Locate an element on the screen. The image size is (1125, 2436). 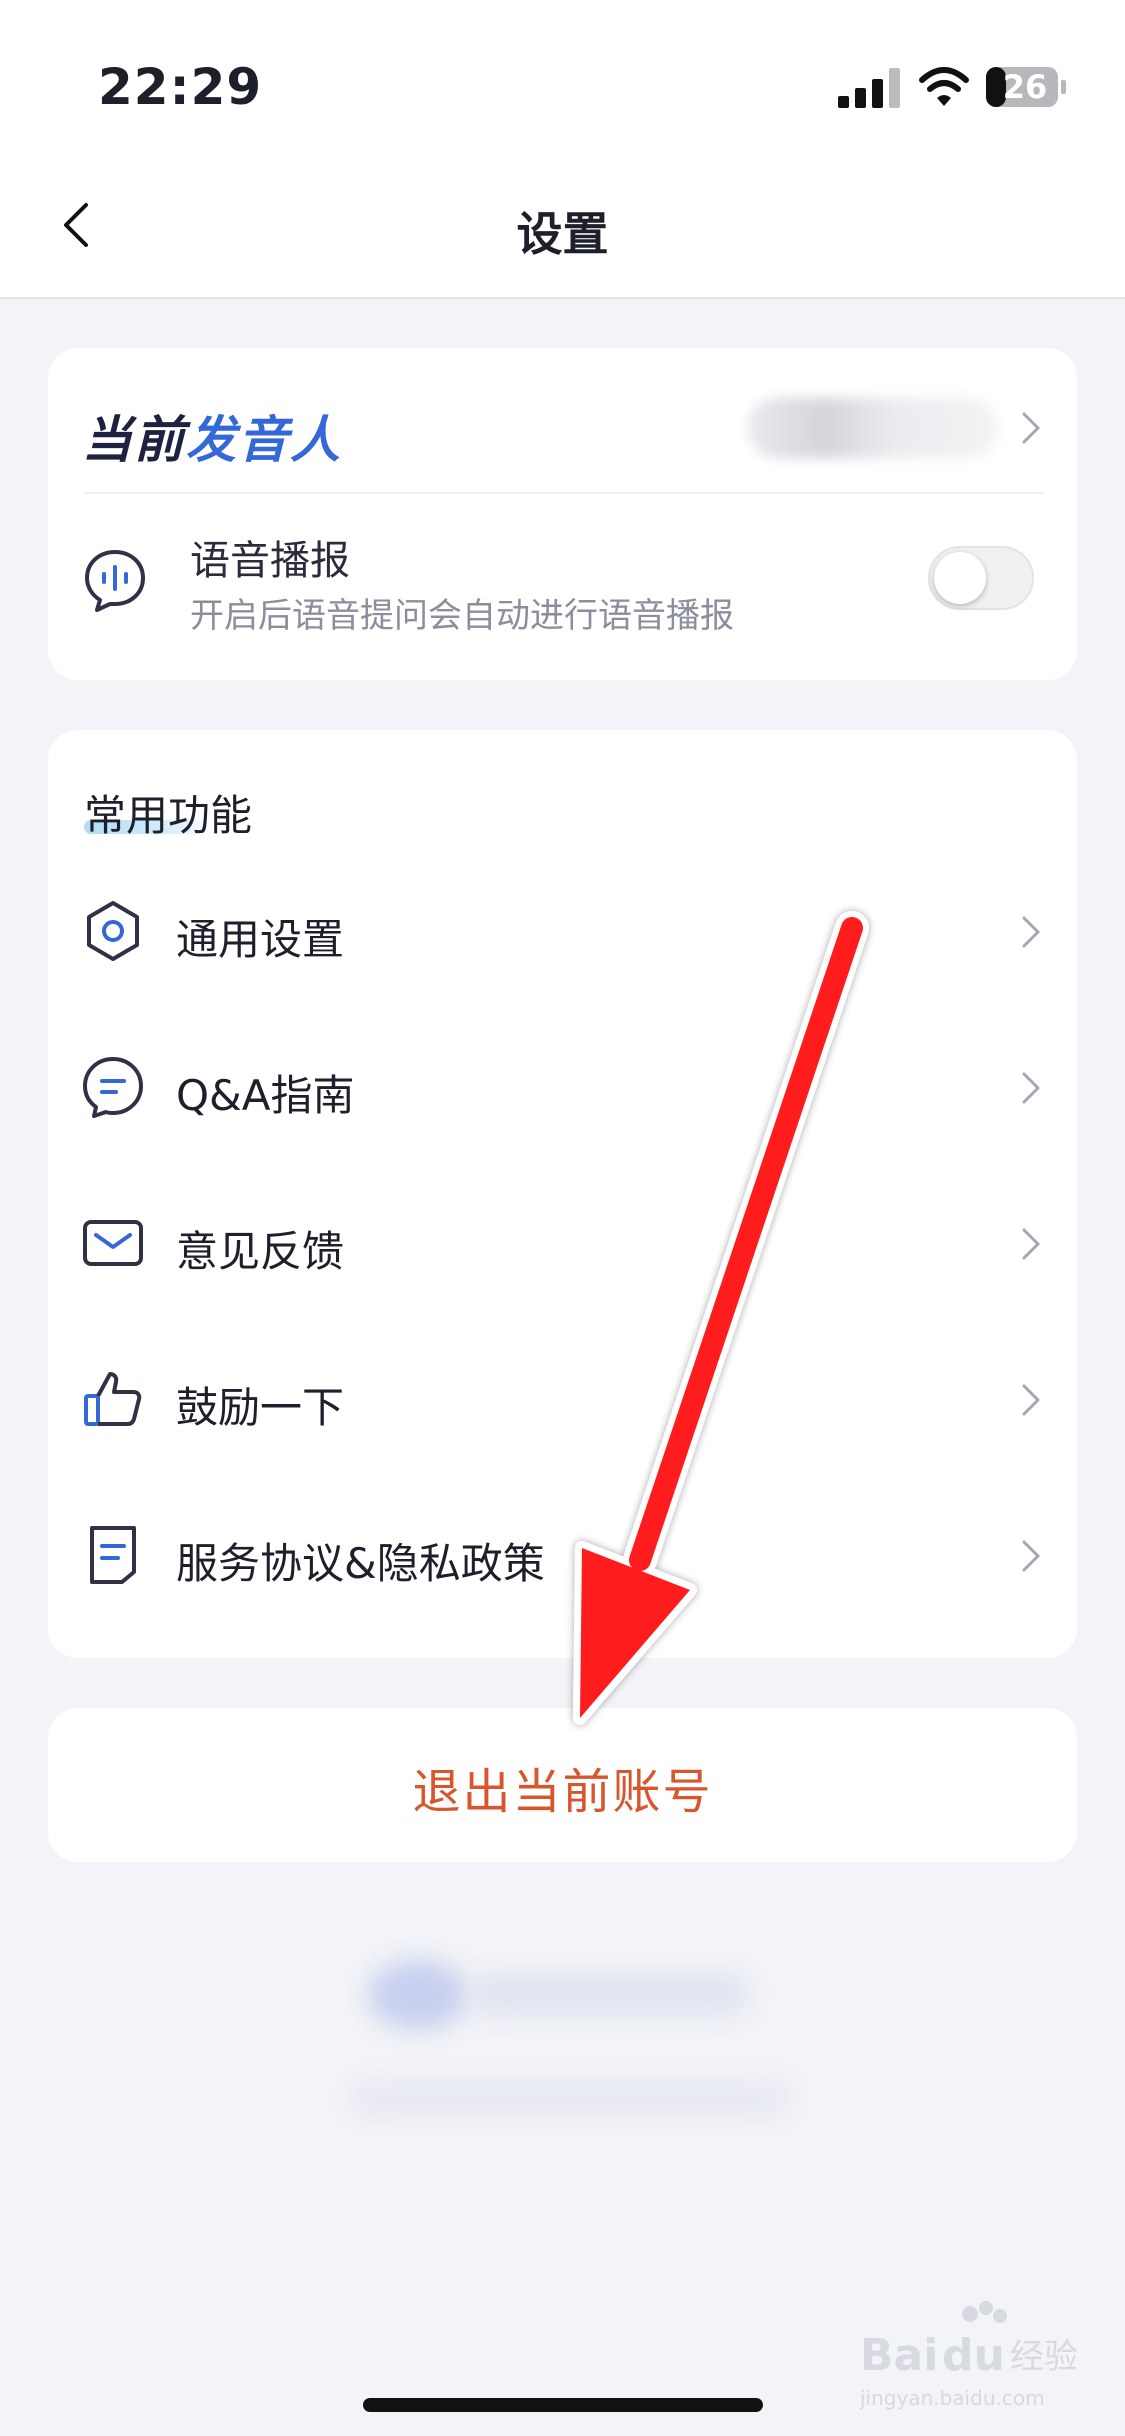
menu-item-general-settings: 通用设置 is located at coordinates (562, 932).